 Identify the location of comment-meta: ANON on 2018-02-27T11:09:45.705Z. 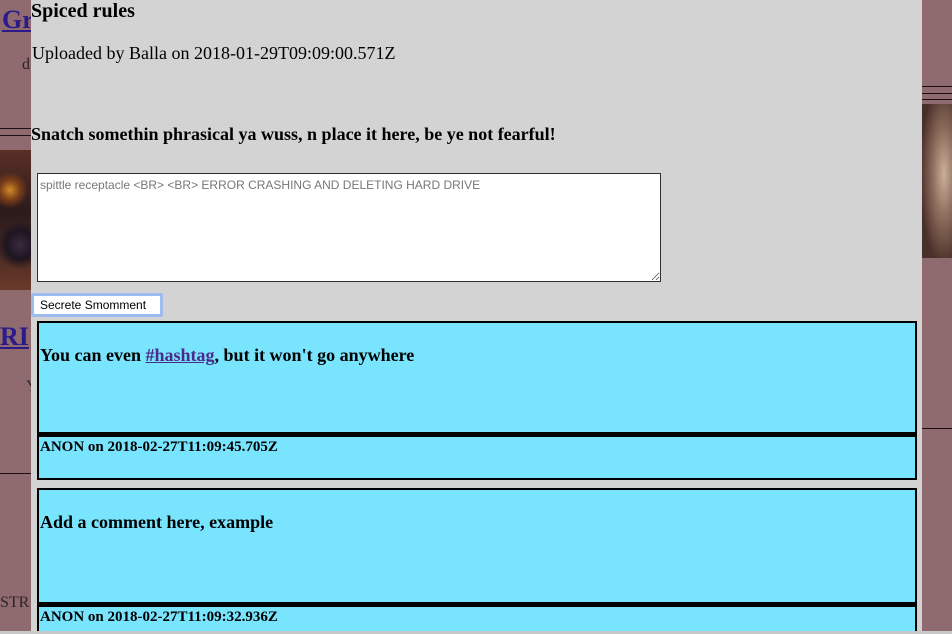
(159, 447).